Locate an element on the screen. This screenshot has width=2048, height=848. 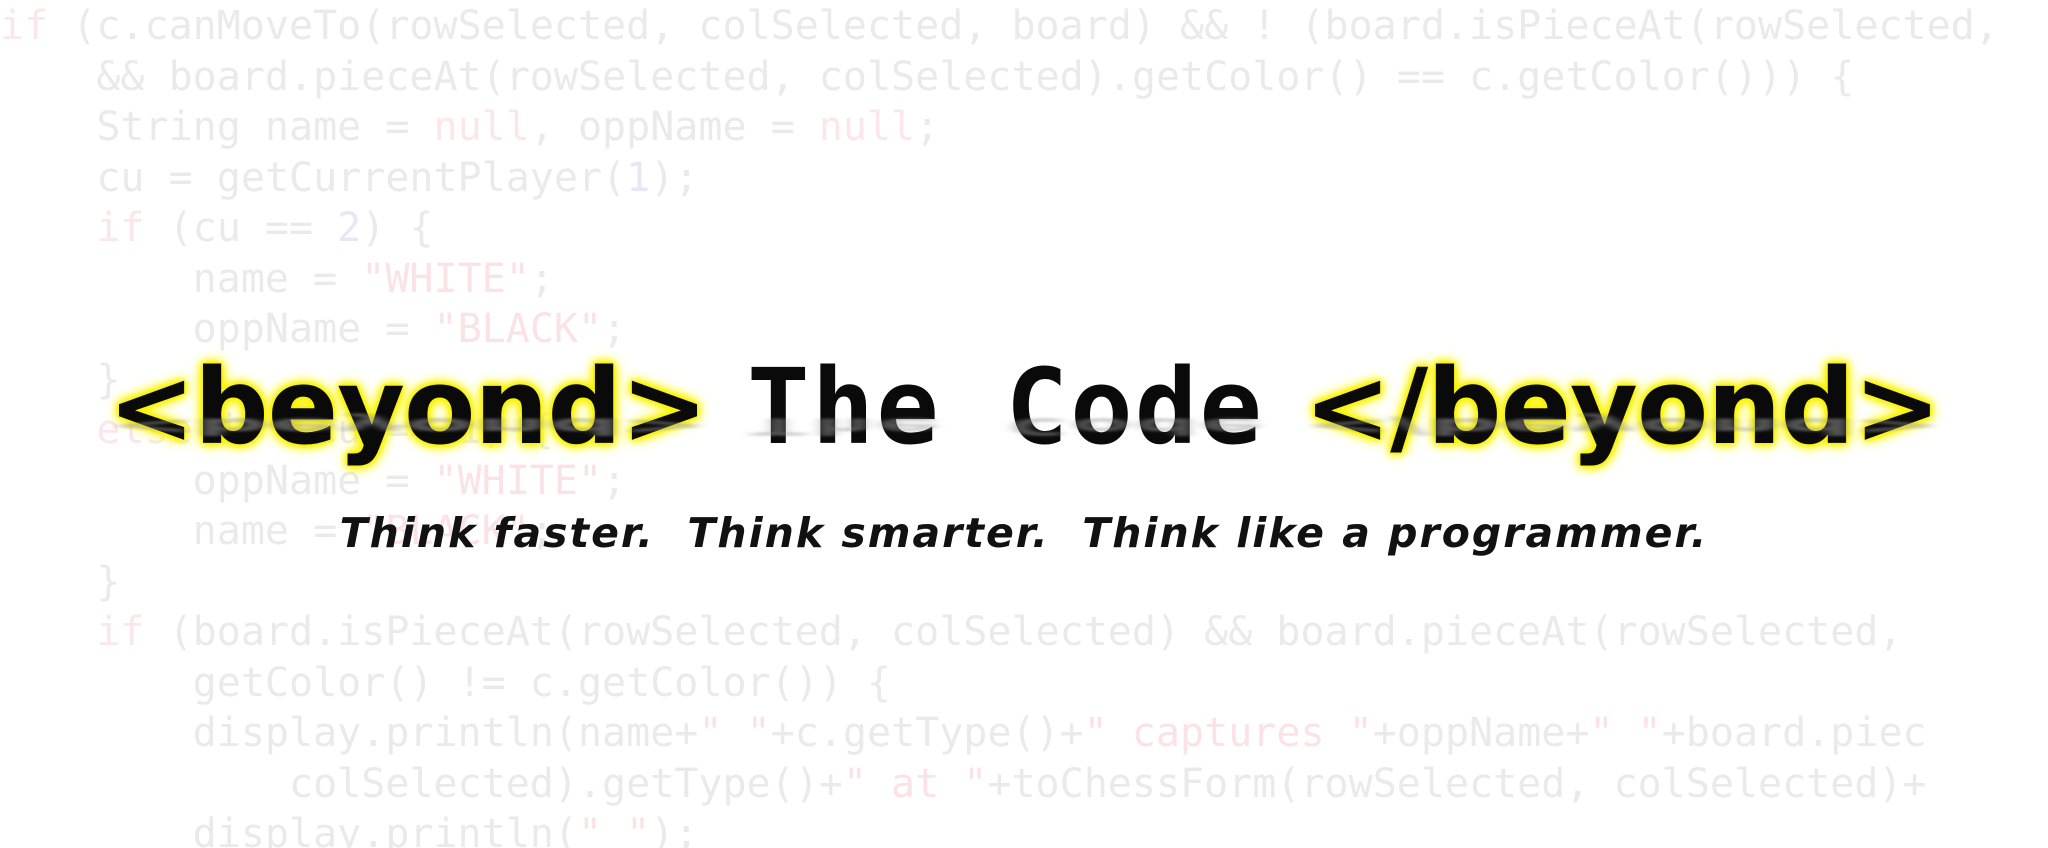
code-token: display.println(name+ is located at coordinates (349, 733).